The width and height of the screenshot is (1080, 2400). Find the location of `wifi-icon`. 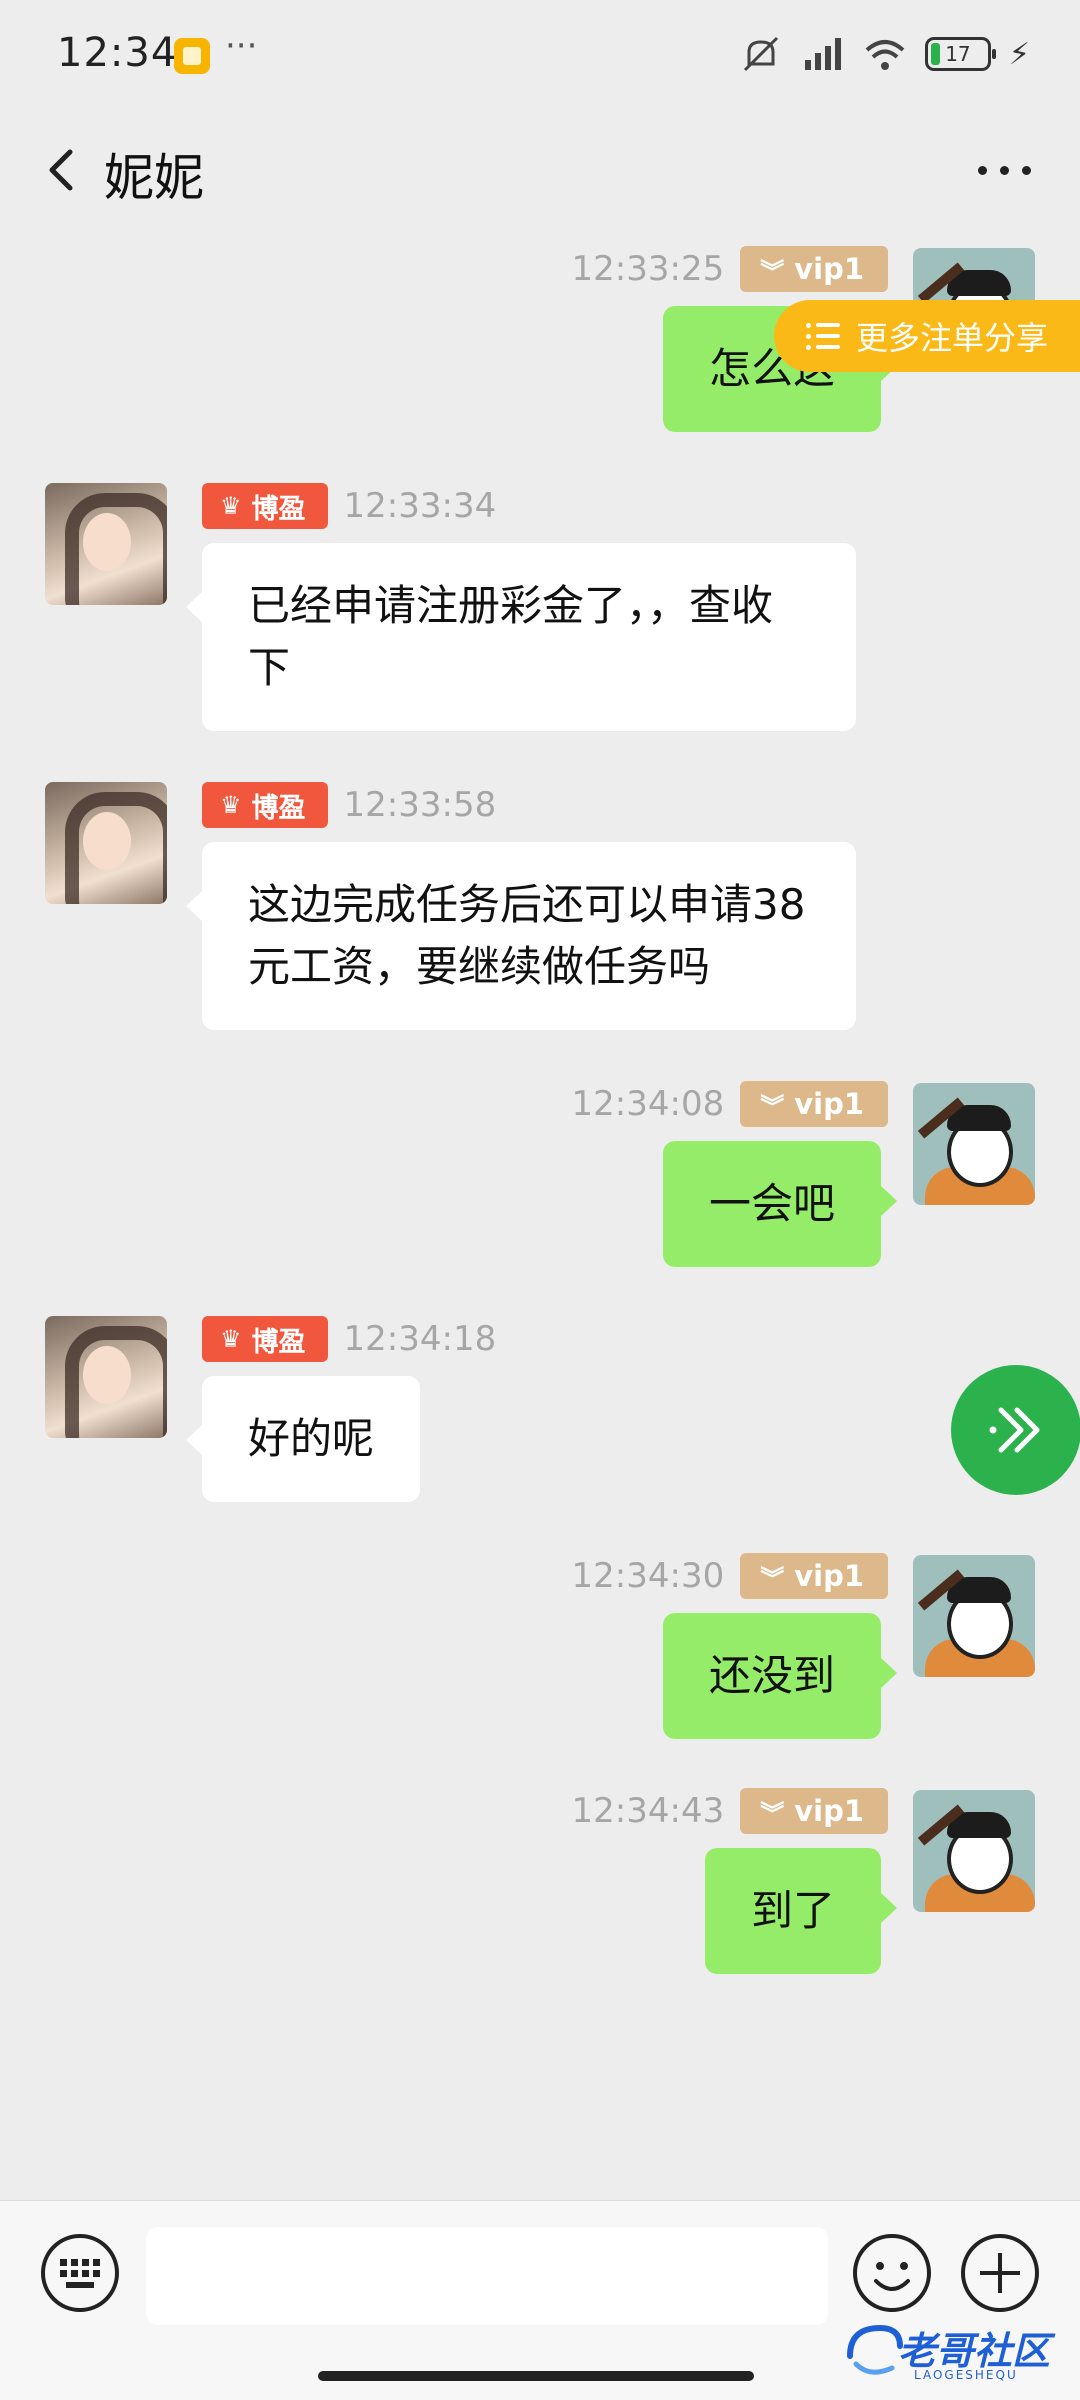

wifi-icon is located at coordinates (885, 55).